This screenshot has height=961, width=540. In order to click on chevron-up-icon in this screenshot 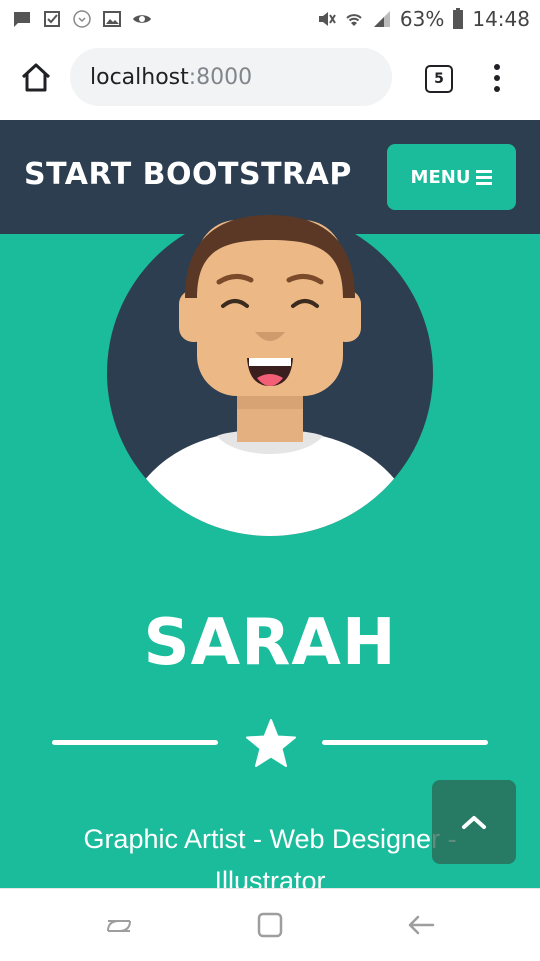, I will do `click(474, 822)`.